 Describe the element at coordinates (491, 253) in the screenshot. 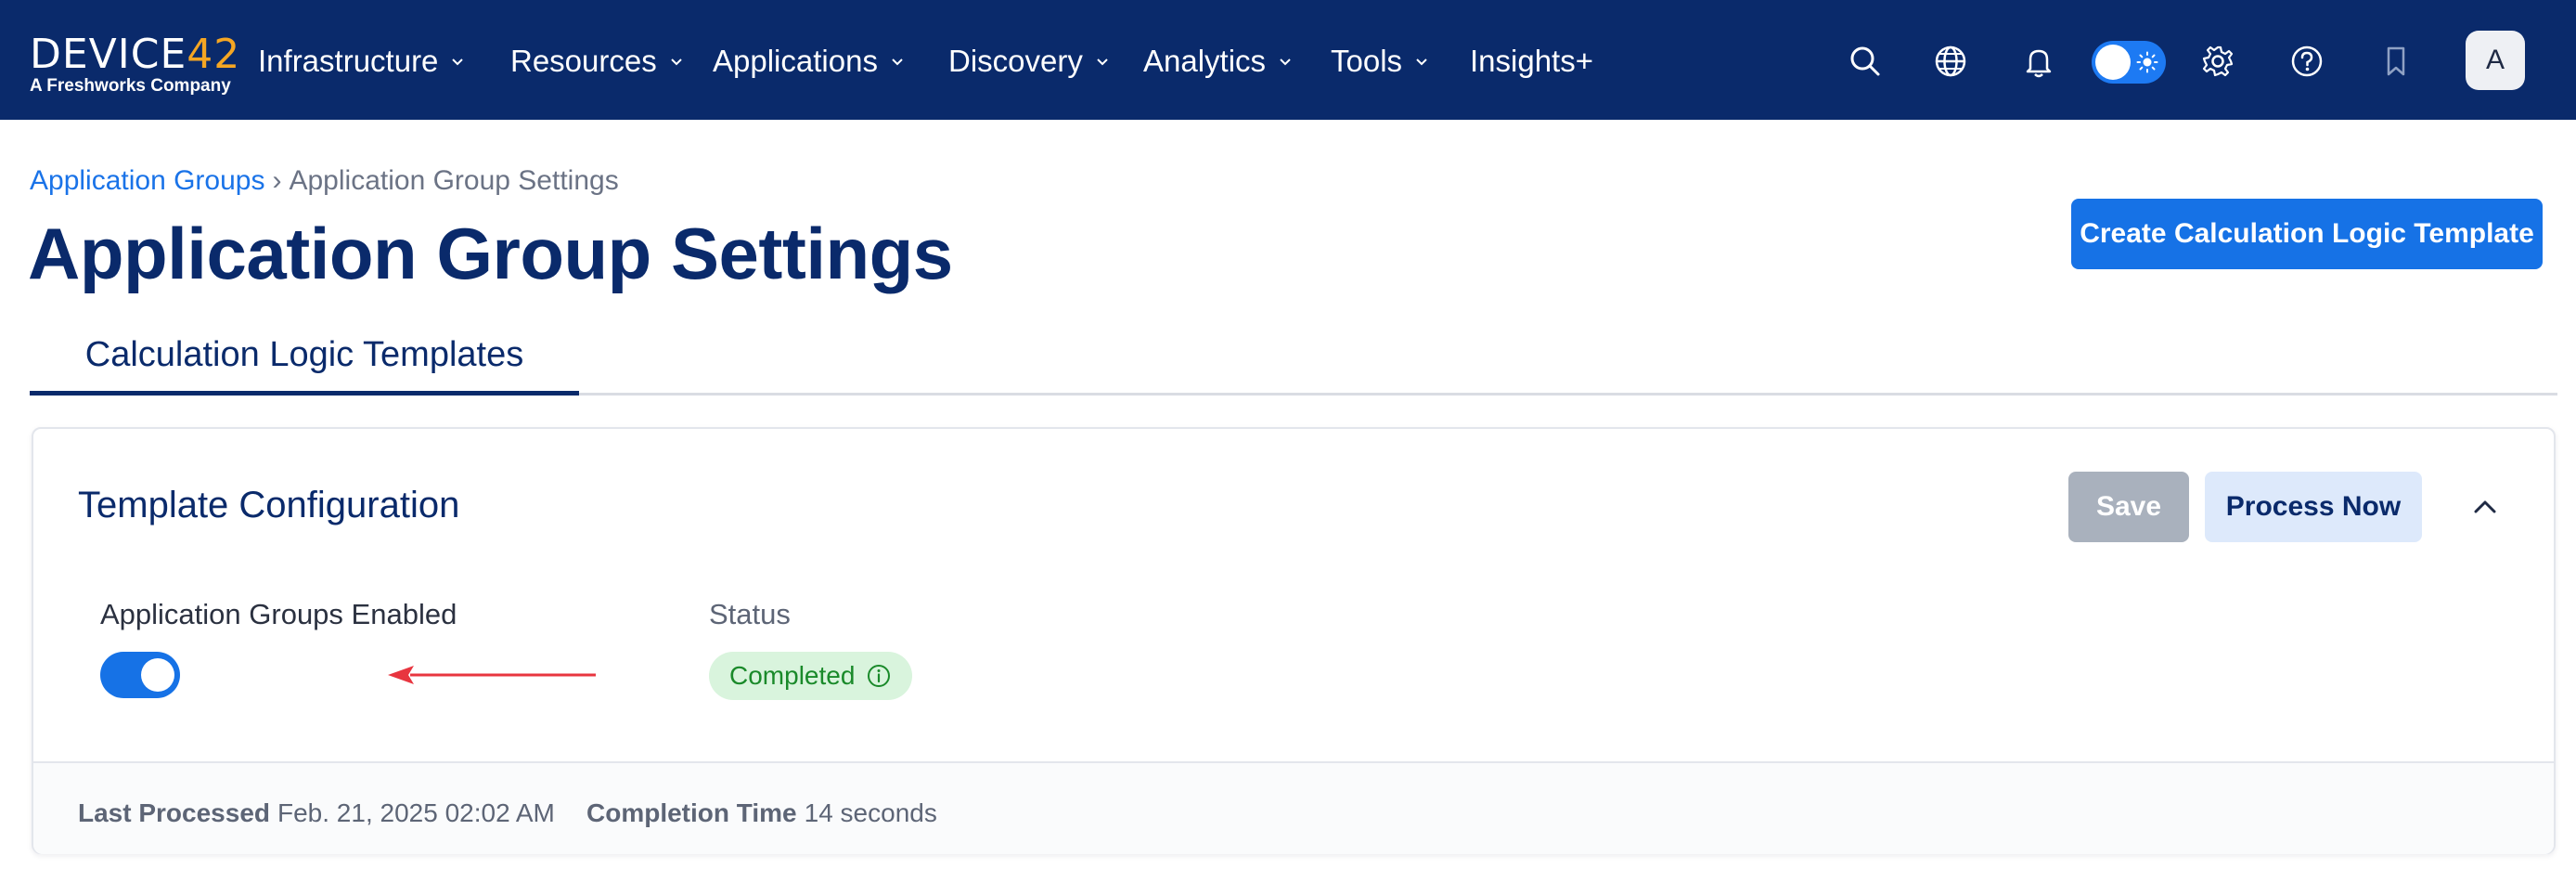

I see `page-title: Application Group Settings` at that location.